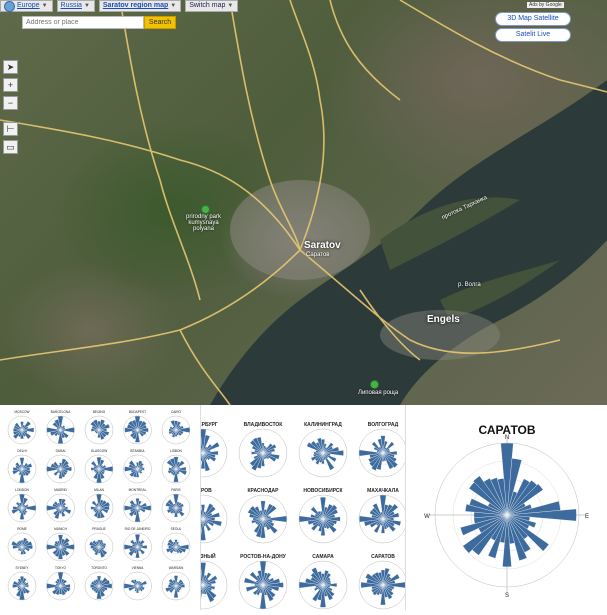 The width and height of the screenshot is (607, 615). I want to click on rose-city-label: TORONTO, so click(99, 568).